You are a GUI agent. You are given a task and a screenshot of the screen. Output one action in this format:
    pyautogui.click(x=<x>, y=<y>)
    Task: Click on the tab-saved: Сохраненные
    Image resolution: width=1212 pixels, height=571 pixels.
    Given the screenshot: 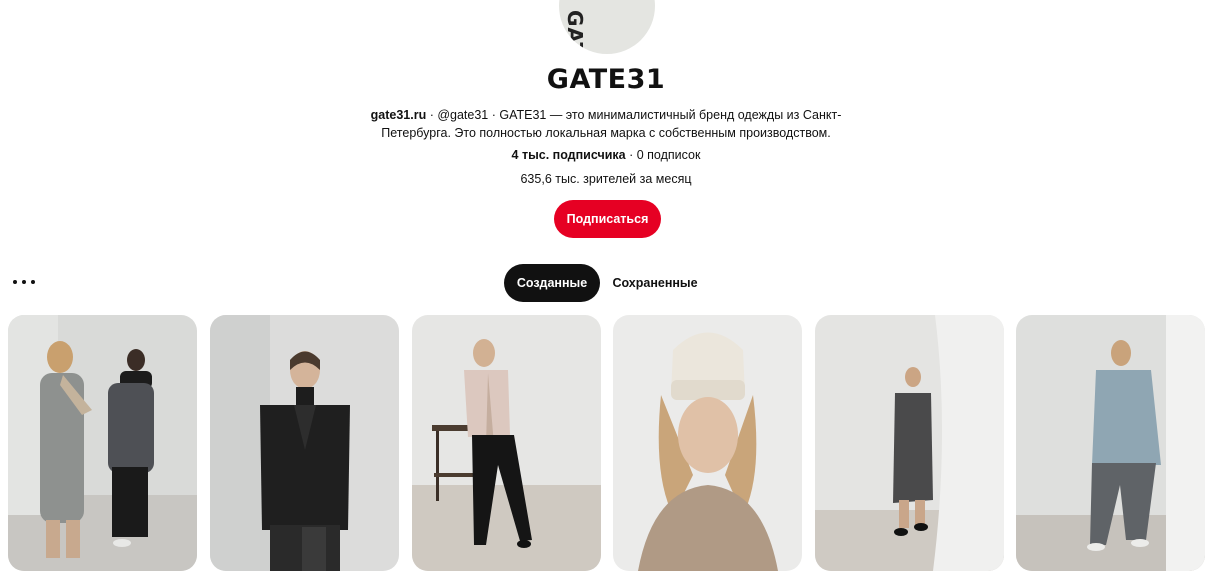 What is the action you would take?
    pyautogui.click(x=655, y=283)
    